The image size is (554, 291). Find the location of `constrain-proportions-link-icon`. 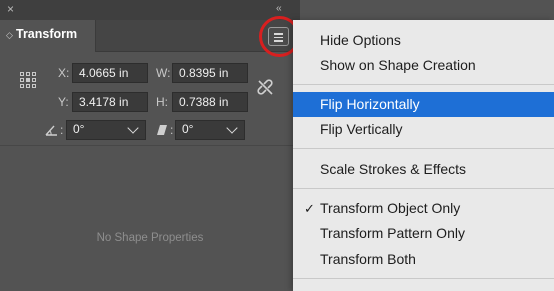

constrain-proportions-link-icon is located at coordinates (266, 88).